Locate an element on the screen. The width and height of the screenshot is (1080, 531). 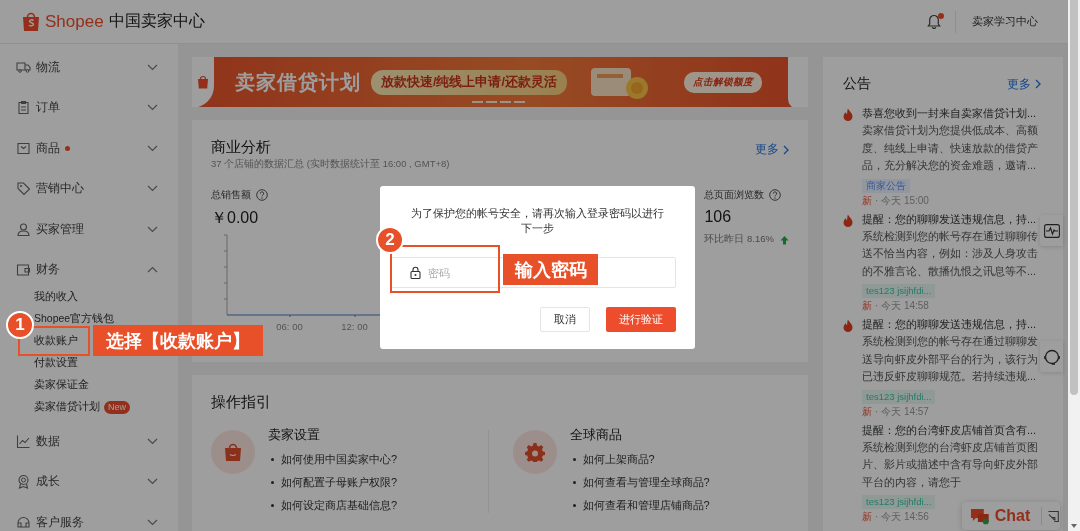
section-subtitle: 37 个店铺的数据汇总 (实时数据统计至 16:00 , GMT+8) is located at coordinates (331, 165).